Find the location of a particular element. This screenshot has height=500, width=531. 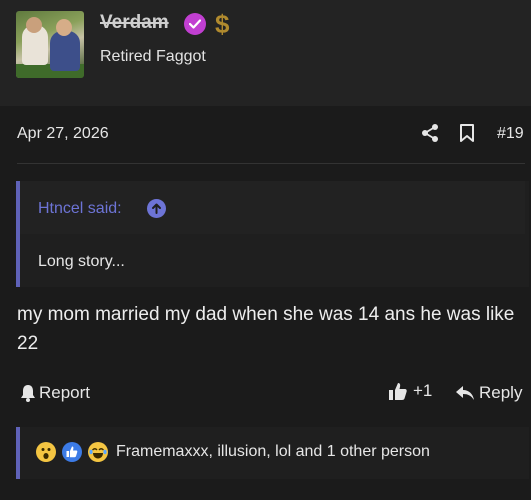

dollar-badge-icon: $ is located at coordinates (222, 24).